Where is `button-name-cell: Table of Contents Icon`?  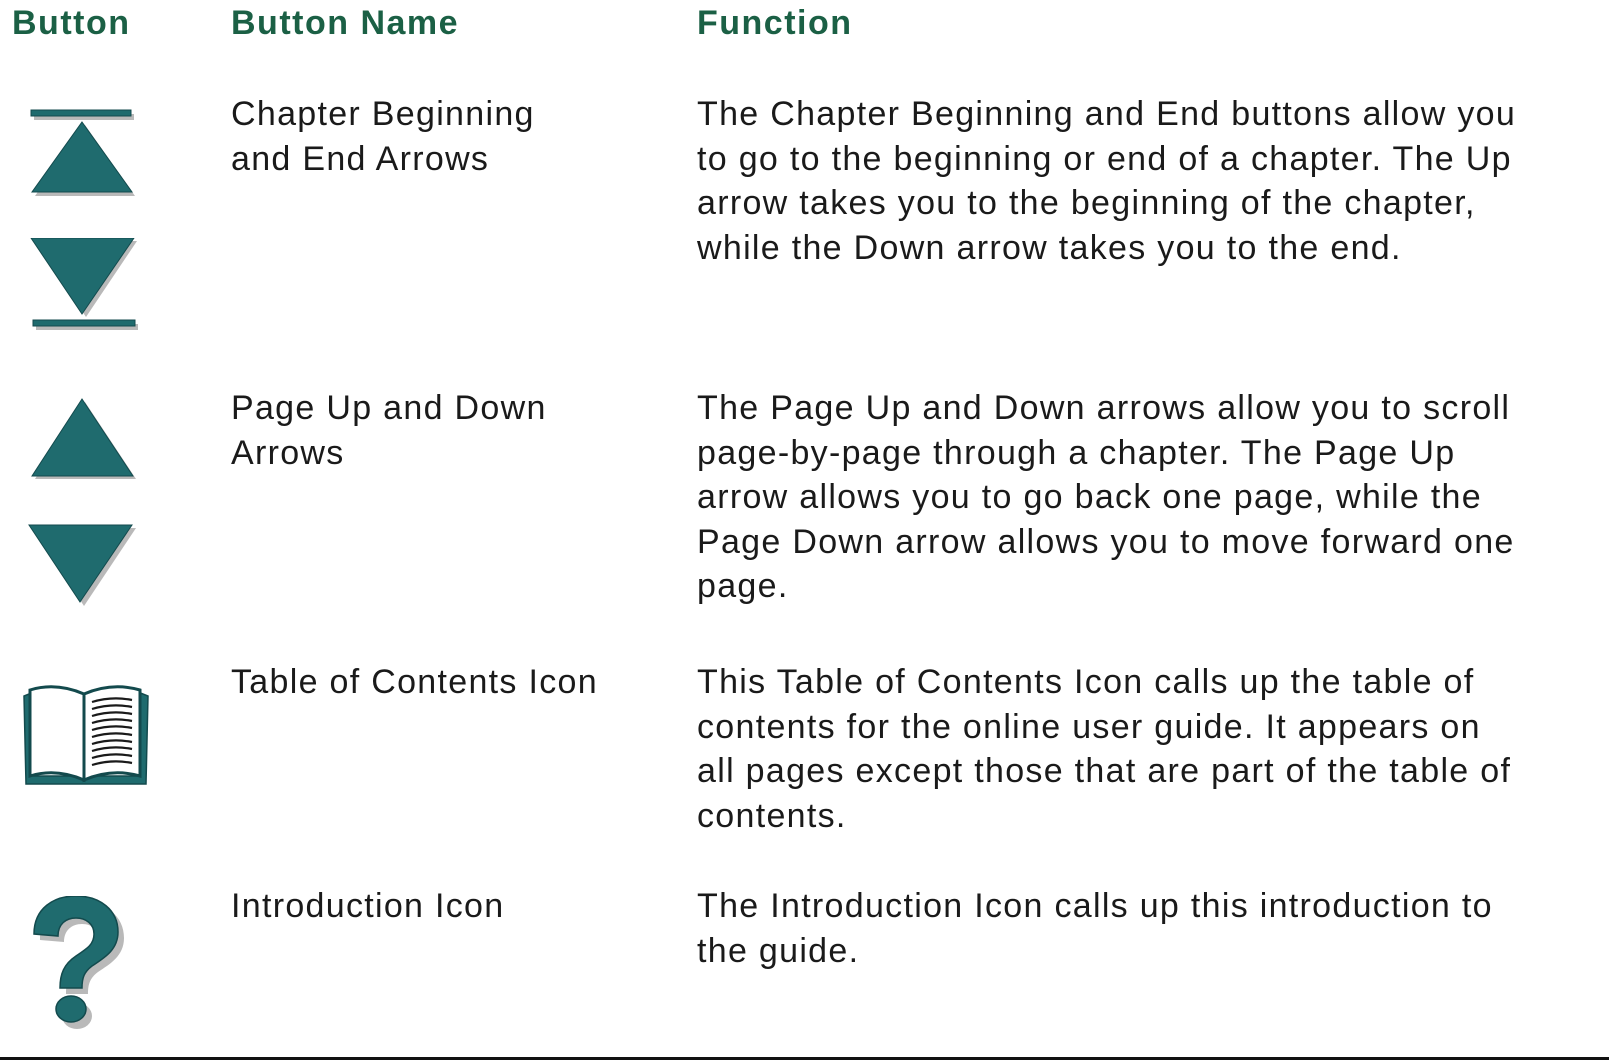 button-name-cell: Table of Contents Icon is located at coordinates (451, 682).